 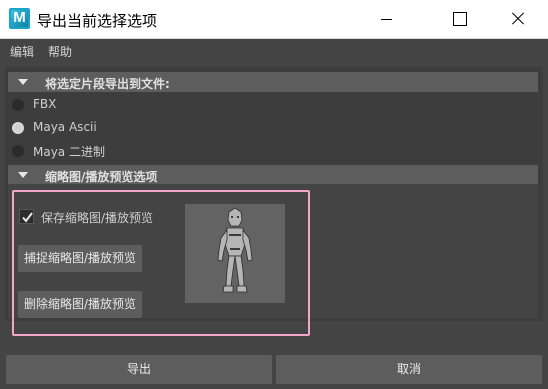 What do you see at coordinates (139, 369) in the screenshot?
I see `export-button: 导出` at bounding box center [139, 369].